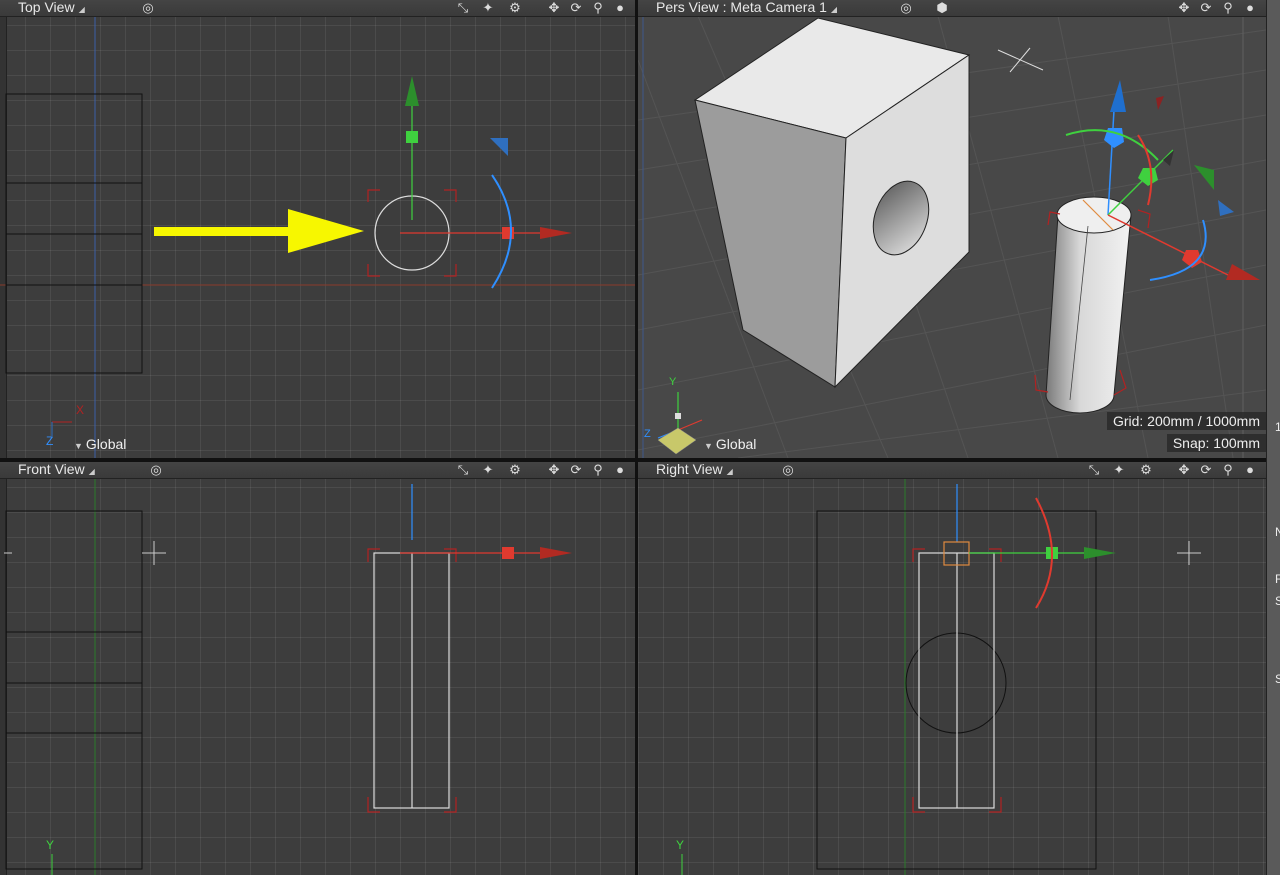  What do you see at coordinates (317, 8) in the screenshot?
I see `top-view-header: Top View ◢ ◎ ⤡ ✦ ⚙ ✥ ⟳ ⚲ ●` at bounding box center [317, 8].